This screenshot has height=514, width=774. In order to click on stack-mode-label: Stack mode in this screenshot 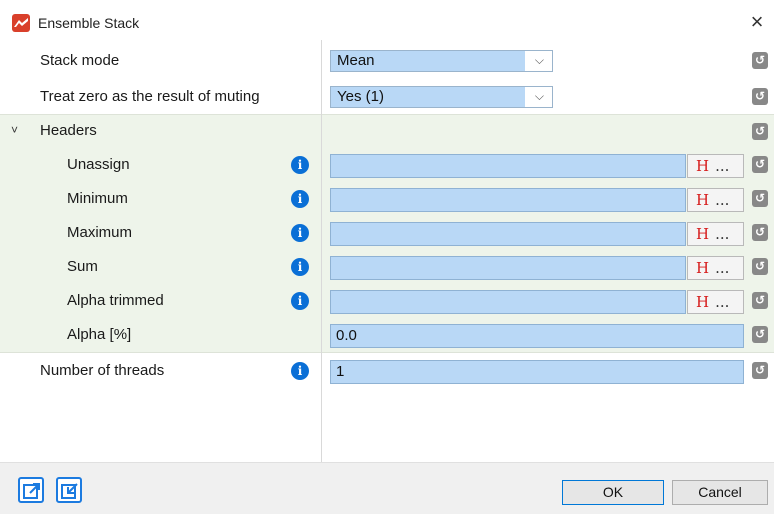, I will do `click(80, 60)`.